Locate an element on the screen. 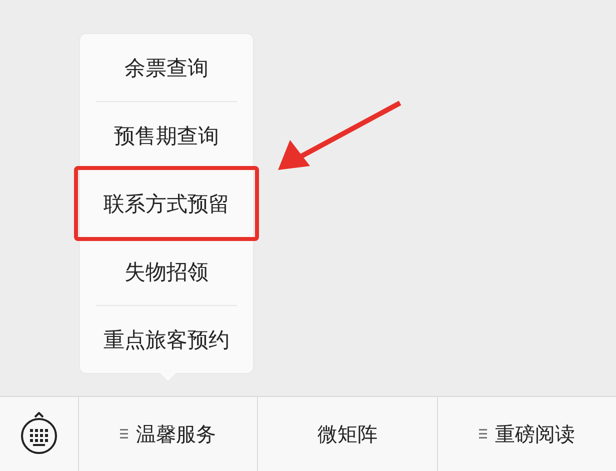 The width and height of the screenshot is (616, 471). menu-item: 联系方式预留 is located at coordinates (166, 203).